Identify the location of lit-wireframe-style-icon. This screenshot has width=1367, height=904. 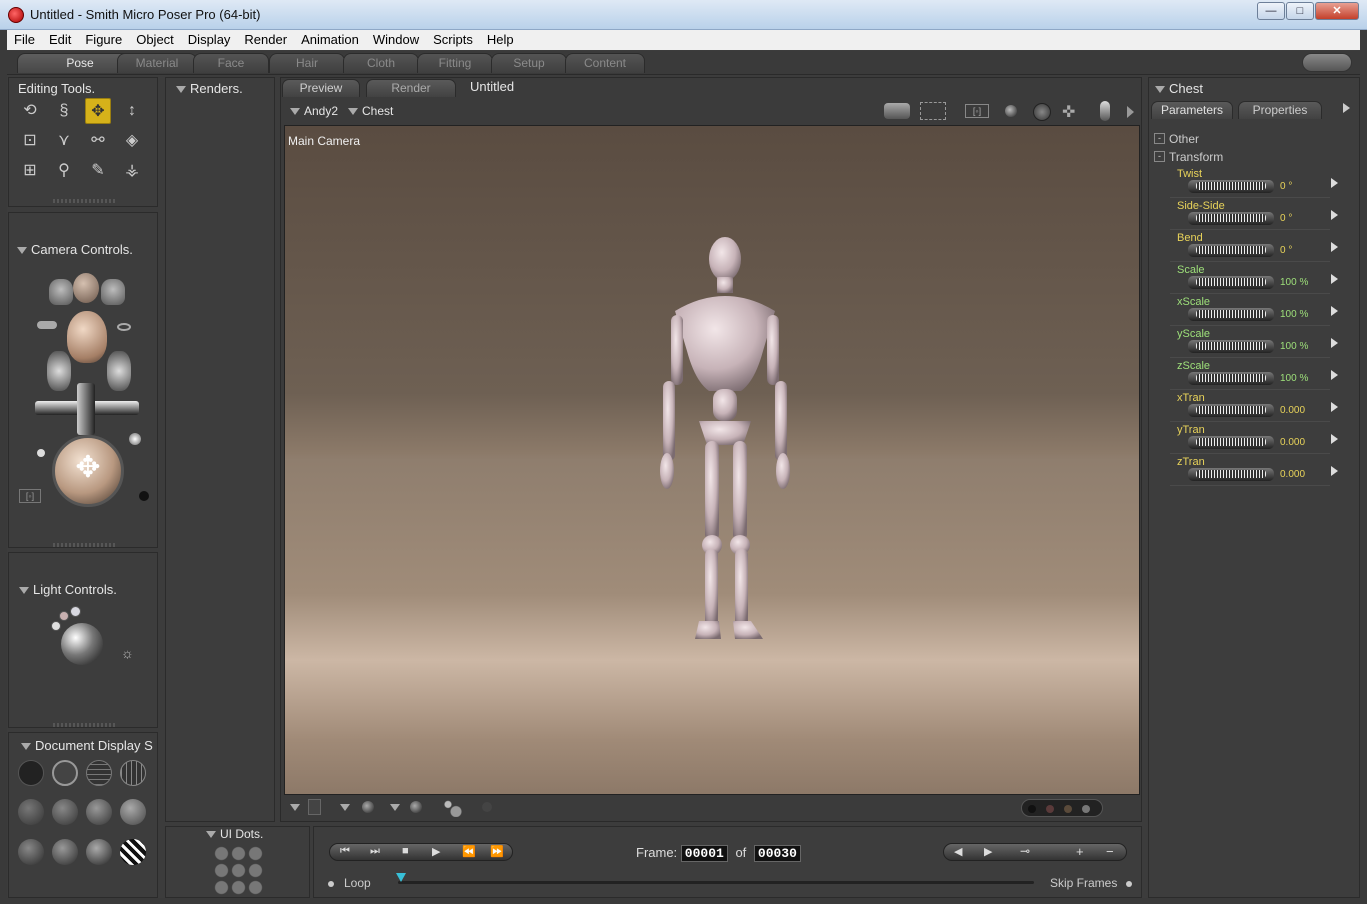
(31, 812).